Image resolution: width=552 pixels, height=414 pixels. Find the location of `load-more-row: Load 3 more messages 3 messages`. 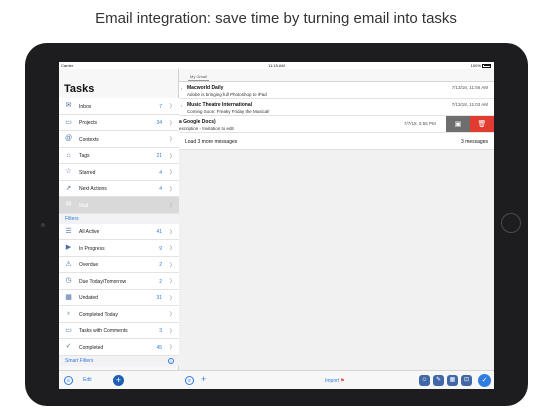

load-more-row: Load 3 more messages 3 messages is located at coordinates (336, 141).